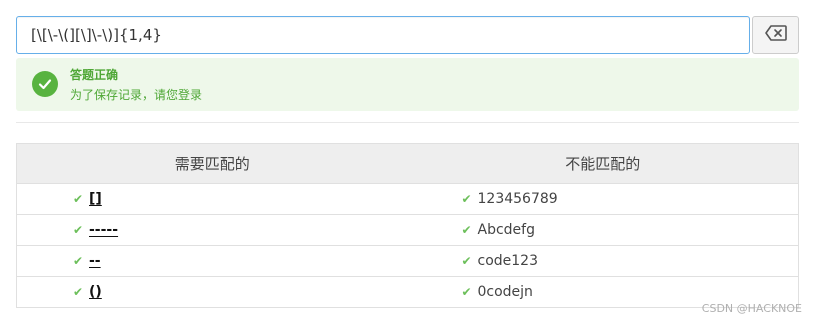 The width and height of the screenshot is (816, 323). Describe the element at coordinates (507, 261) in the screenshot. I see `nomatch-string: code123` at that location.